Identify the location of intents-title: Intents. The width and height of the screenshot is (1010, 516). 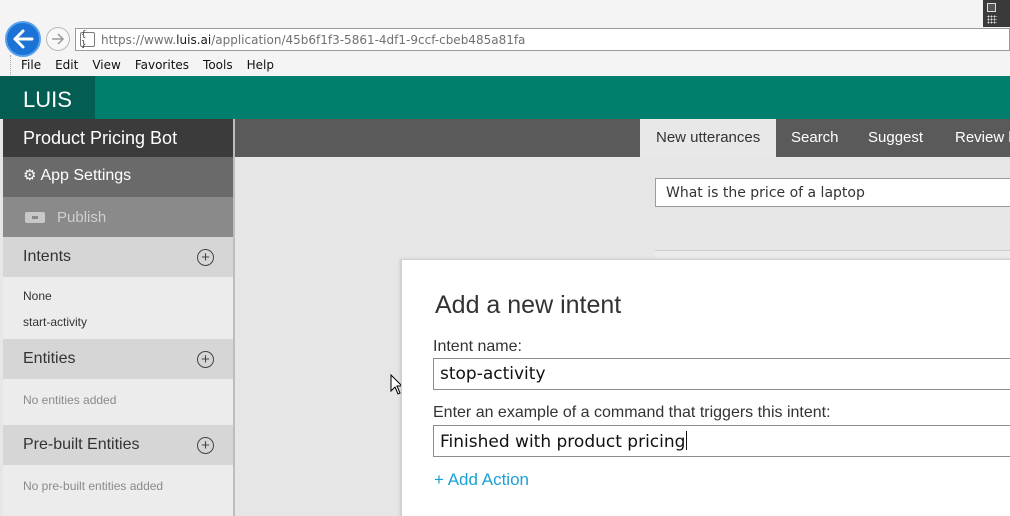
(47, 256).